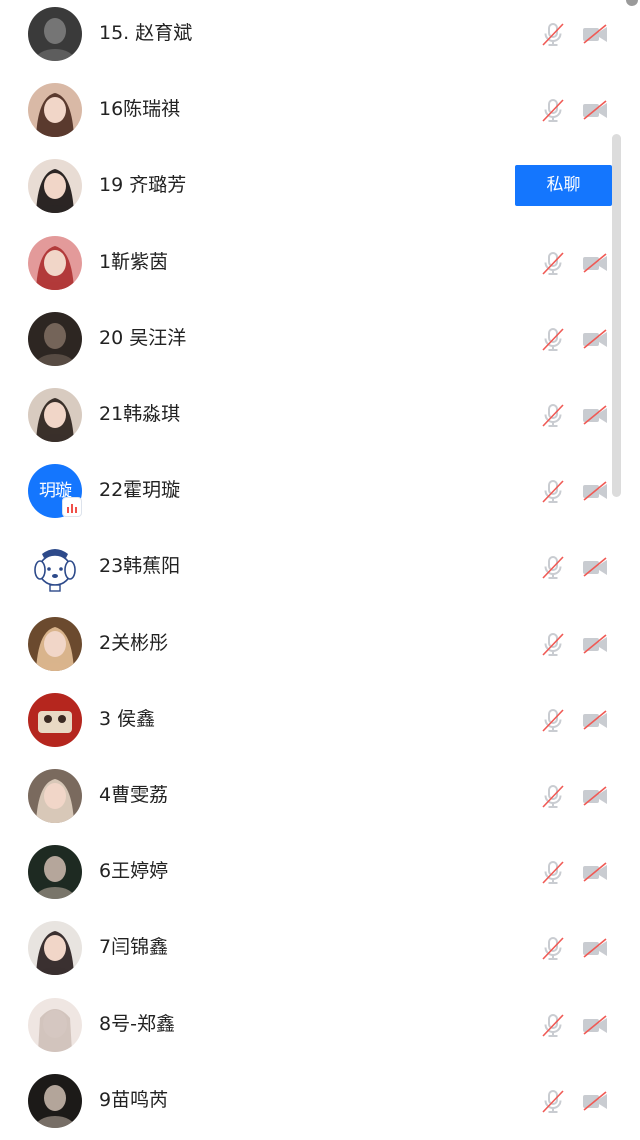 This screenshot has width=640, height=1140. Describe the element at coordinates (320, 719) in the screenshot. I see `member-row: 3 侯鑫` at that location.